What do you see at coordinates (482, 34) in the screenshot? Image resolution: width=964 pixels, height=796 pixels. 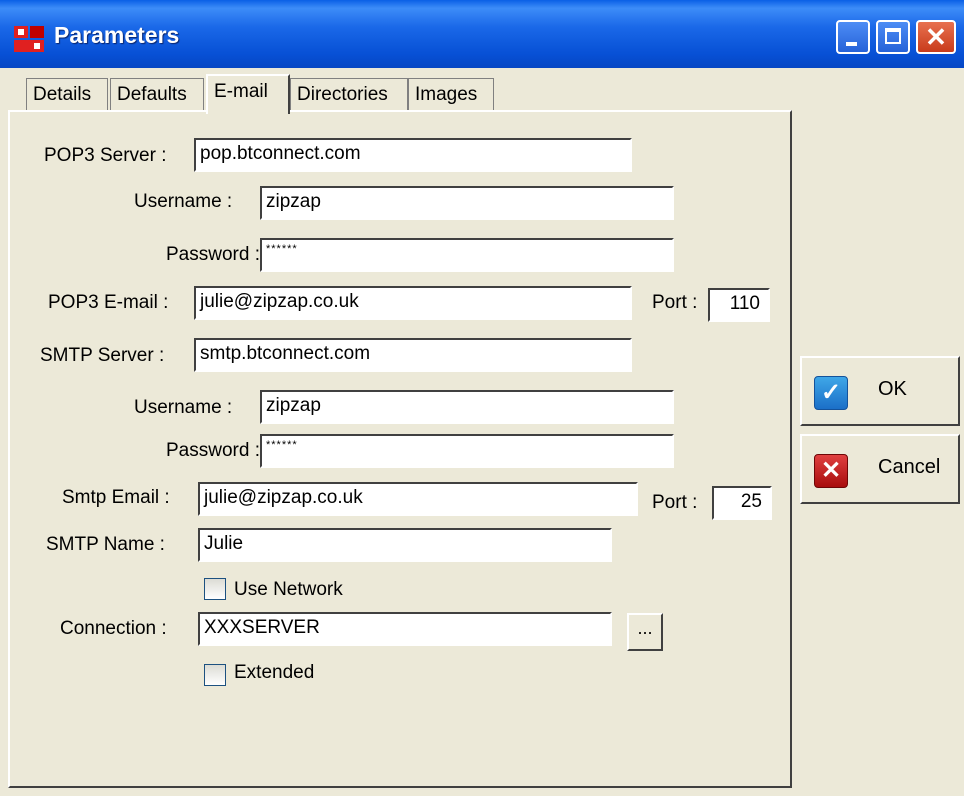 I see `title-bar: Parameters ✕` at bounding box center [482, 34].